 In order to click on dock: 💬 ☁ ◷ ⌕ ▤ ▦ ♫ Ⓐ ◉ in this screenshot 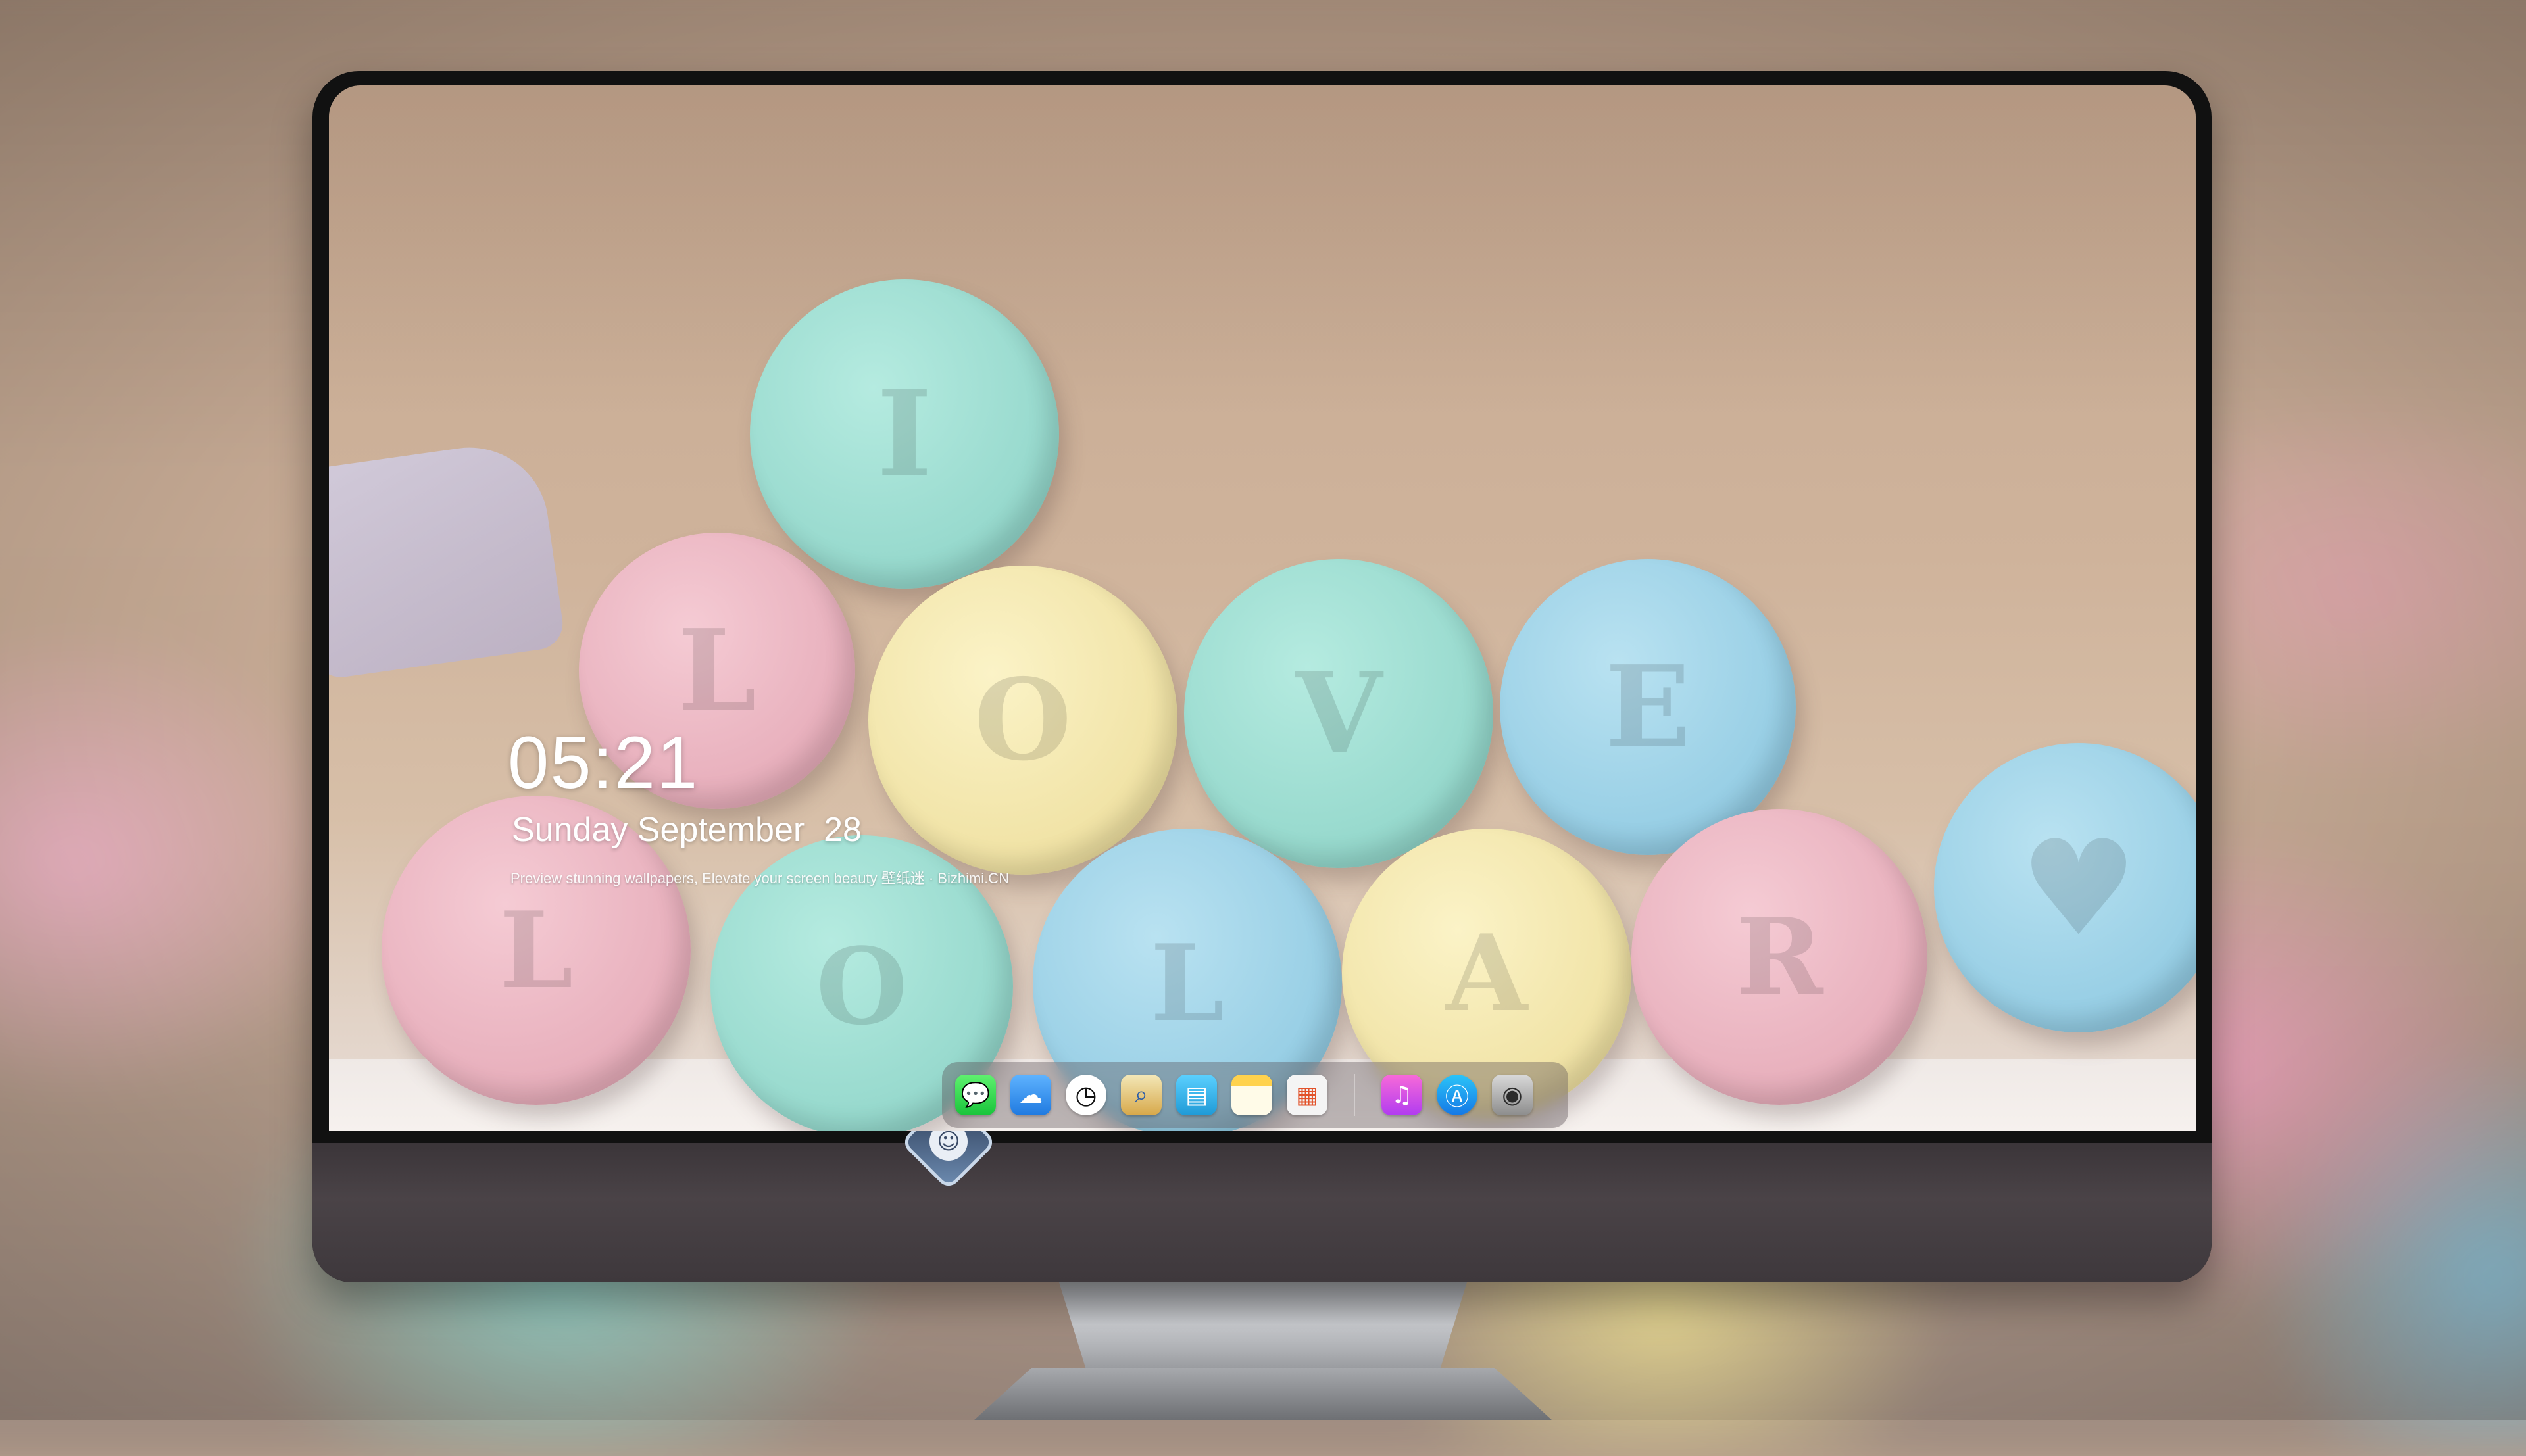, I will do `click(1255, 1095)`.